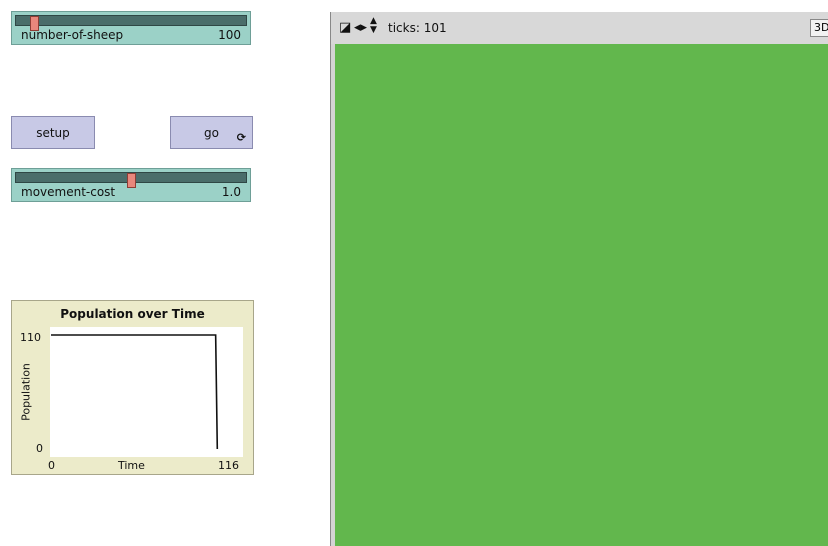  I want to click on plot-ylabel: Population, so click(26, 392).